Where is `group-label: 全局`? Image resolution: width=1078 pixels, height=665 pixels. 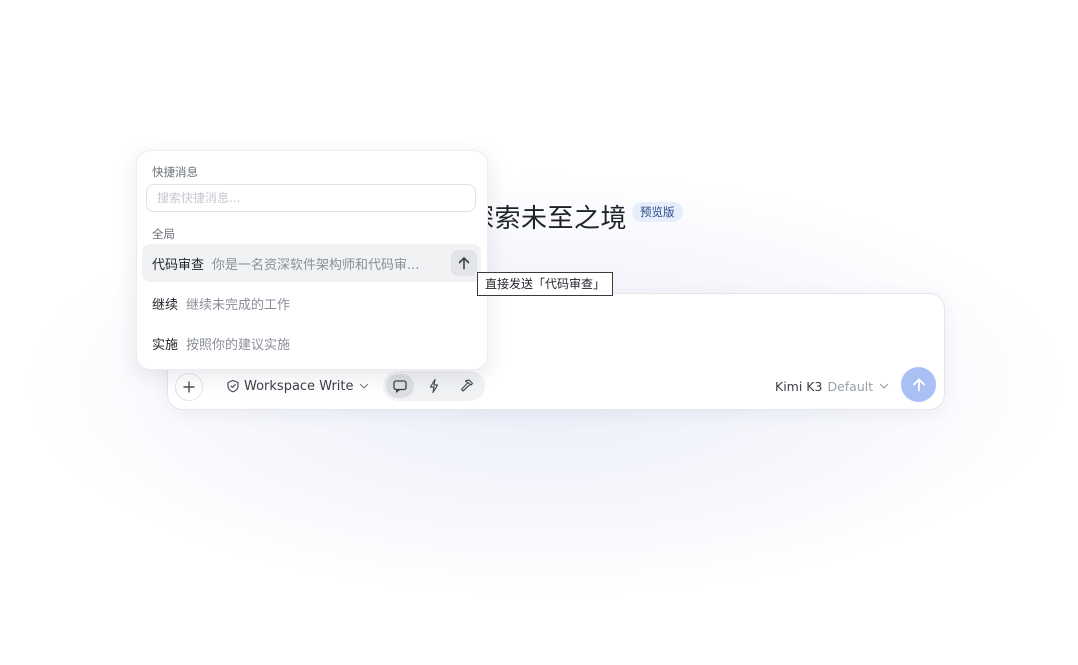 group-label: 全局 is located at coordinates (163, 234).